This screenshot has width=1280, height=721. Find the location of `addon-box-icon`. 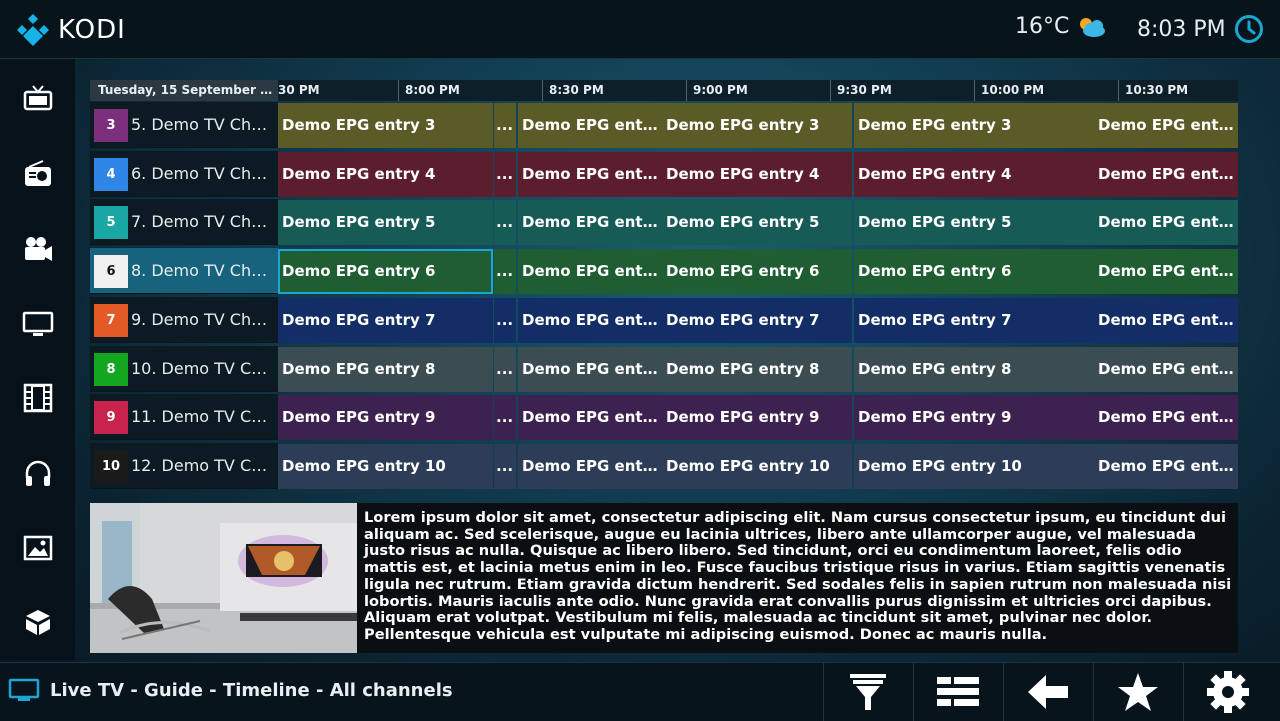

addon-box-icon is located at coordinates (38, 622).